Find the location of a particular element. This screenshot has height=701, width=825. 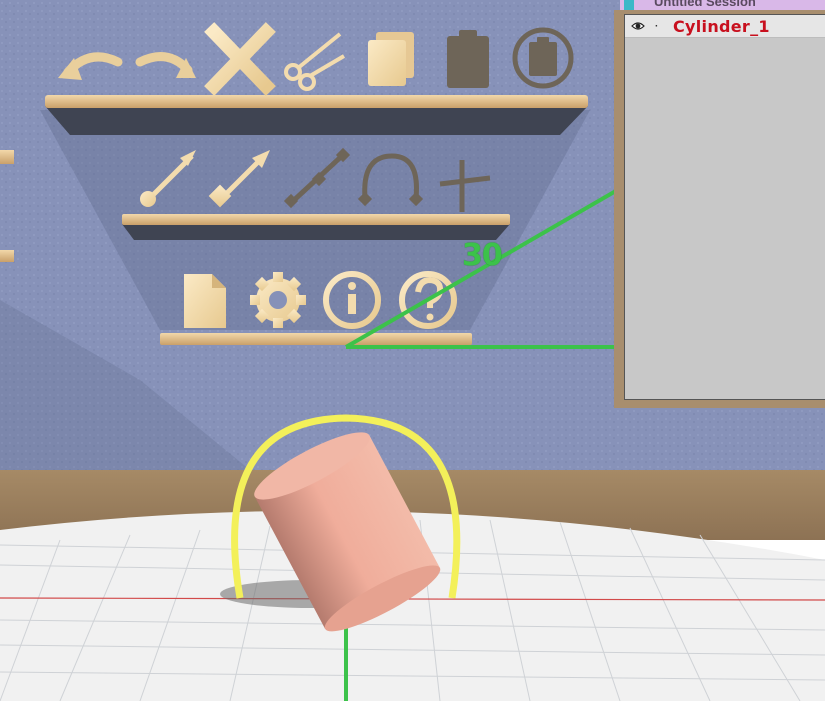

angle-readout: 30 is located at coordinates (482, 255).